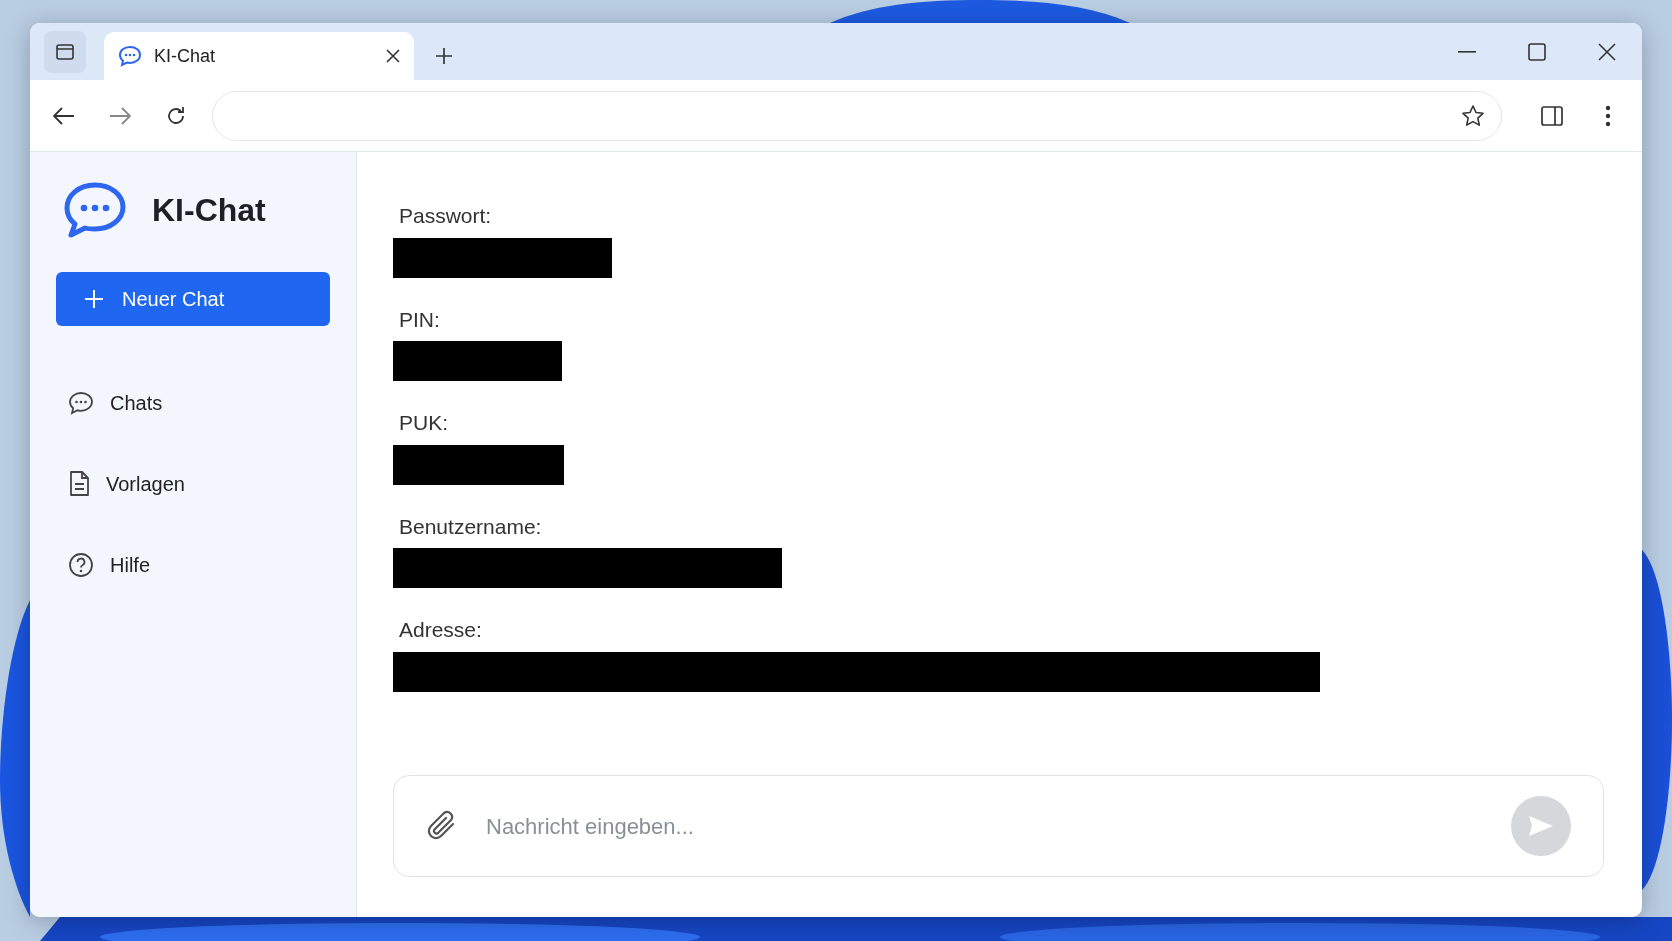  I want to click on browser-tab: KI-Chat, so click(259, 56).